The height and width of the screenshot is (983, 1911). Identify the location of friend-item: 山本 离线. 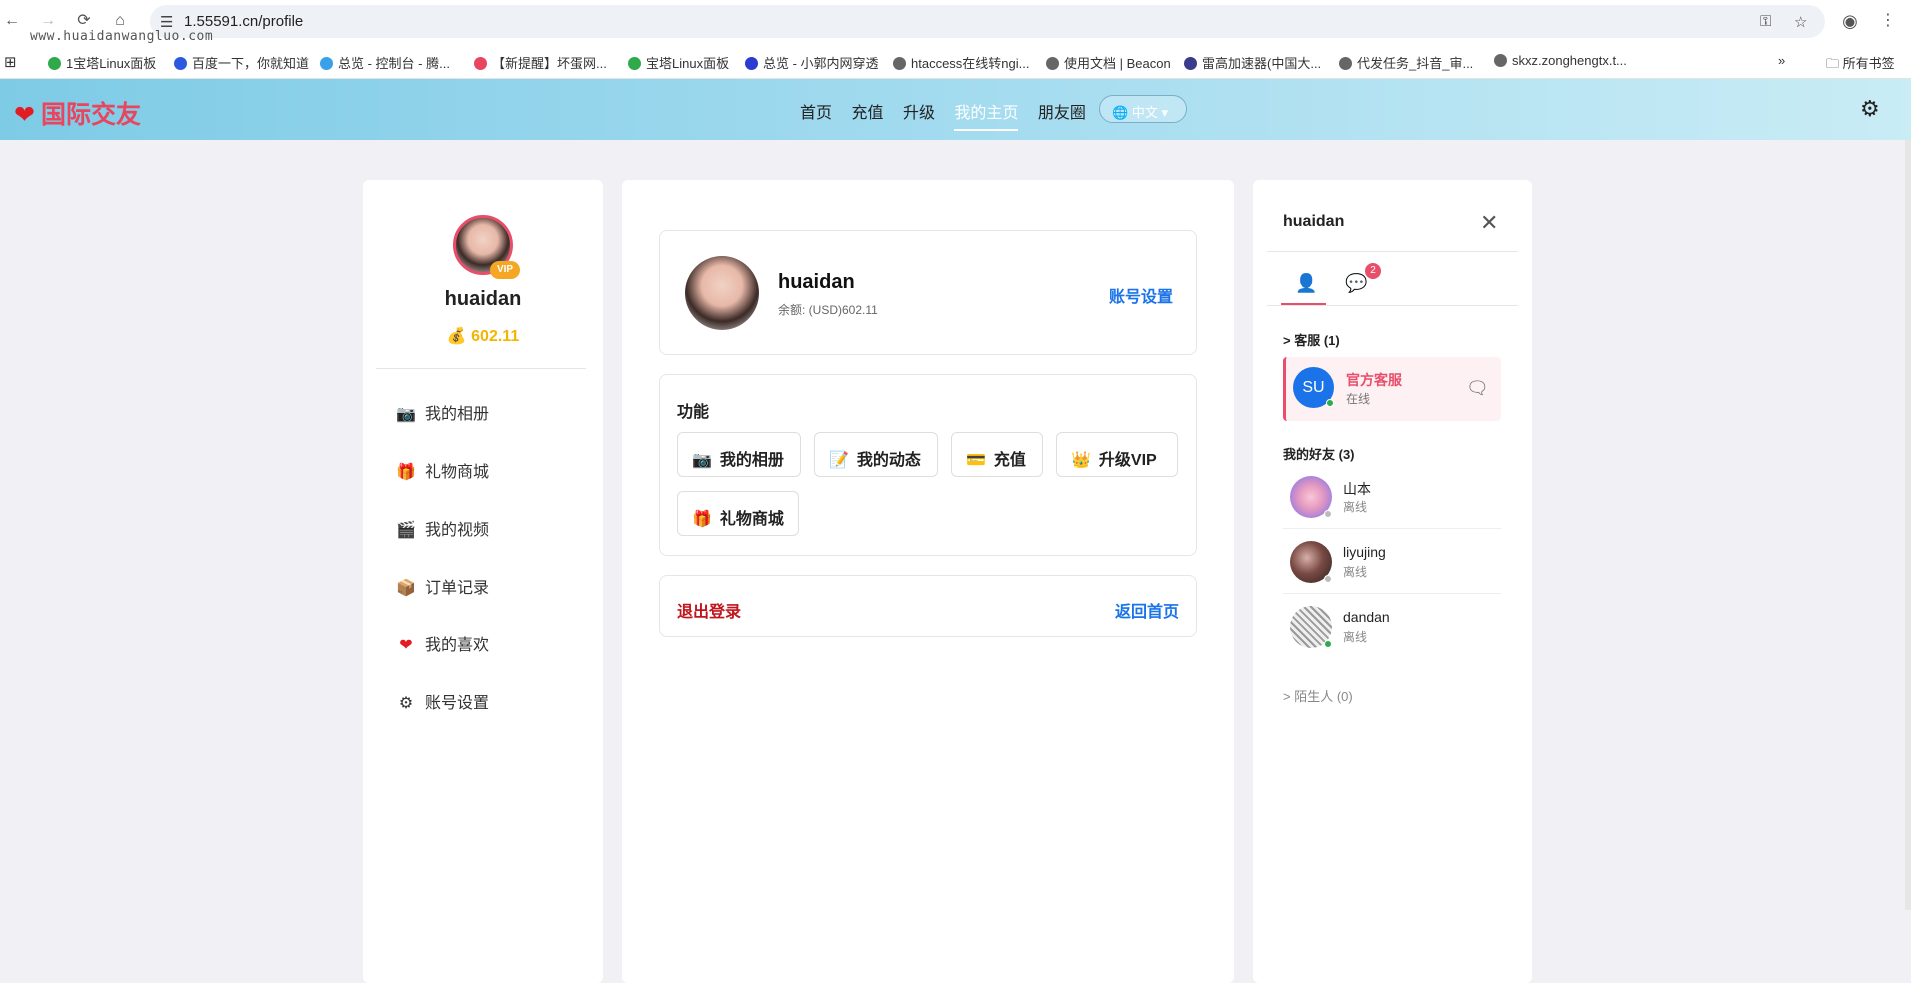
(1392, 497).